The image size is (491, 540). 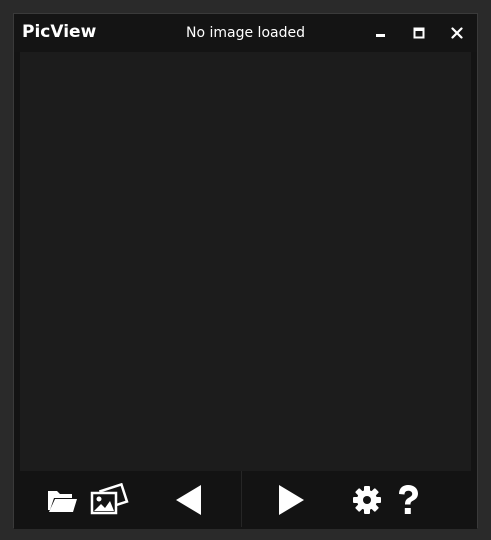 I want to click on images-icon, so click(x=109, y=499).